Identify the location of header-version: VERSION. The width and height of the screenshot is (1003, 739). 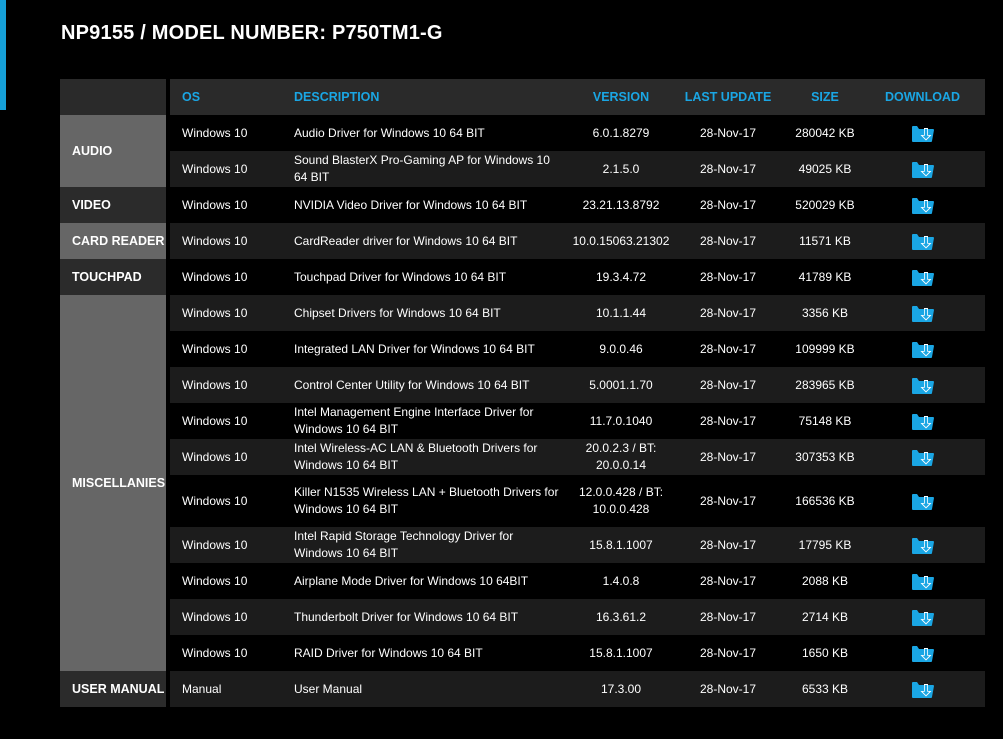
(621, 97).